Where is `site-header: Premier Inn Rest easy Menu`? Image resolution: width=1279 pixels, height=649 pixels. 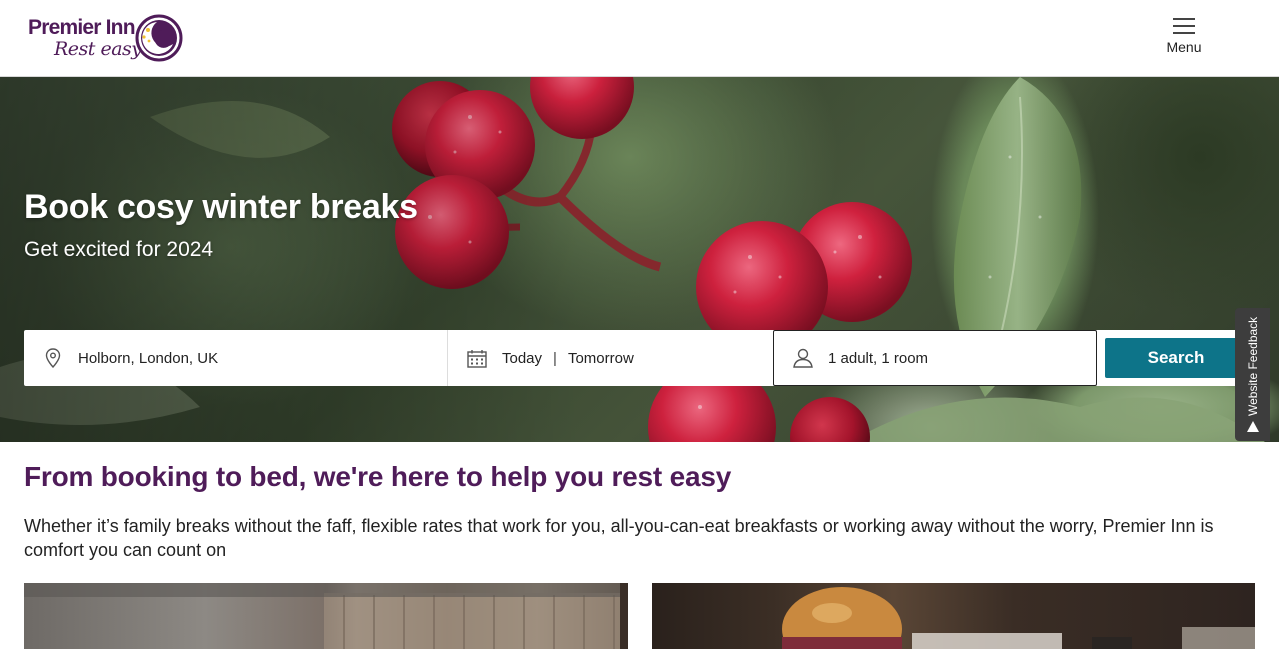 site-header: Premier Inn Rest easy Menu is located at coordinates (639, 38).